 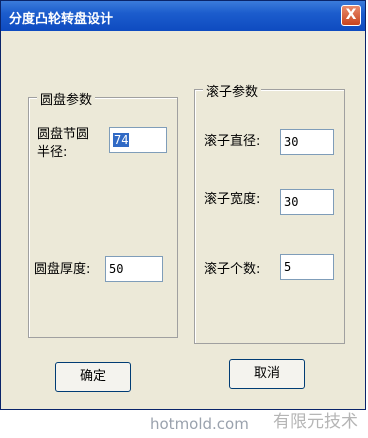 What do you see at coordinates (52, 152) in the screenshot?
I see `pitch-radius-label-line2: 半径:` at bounding box center [52, 152].